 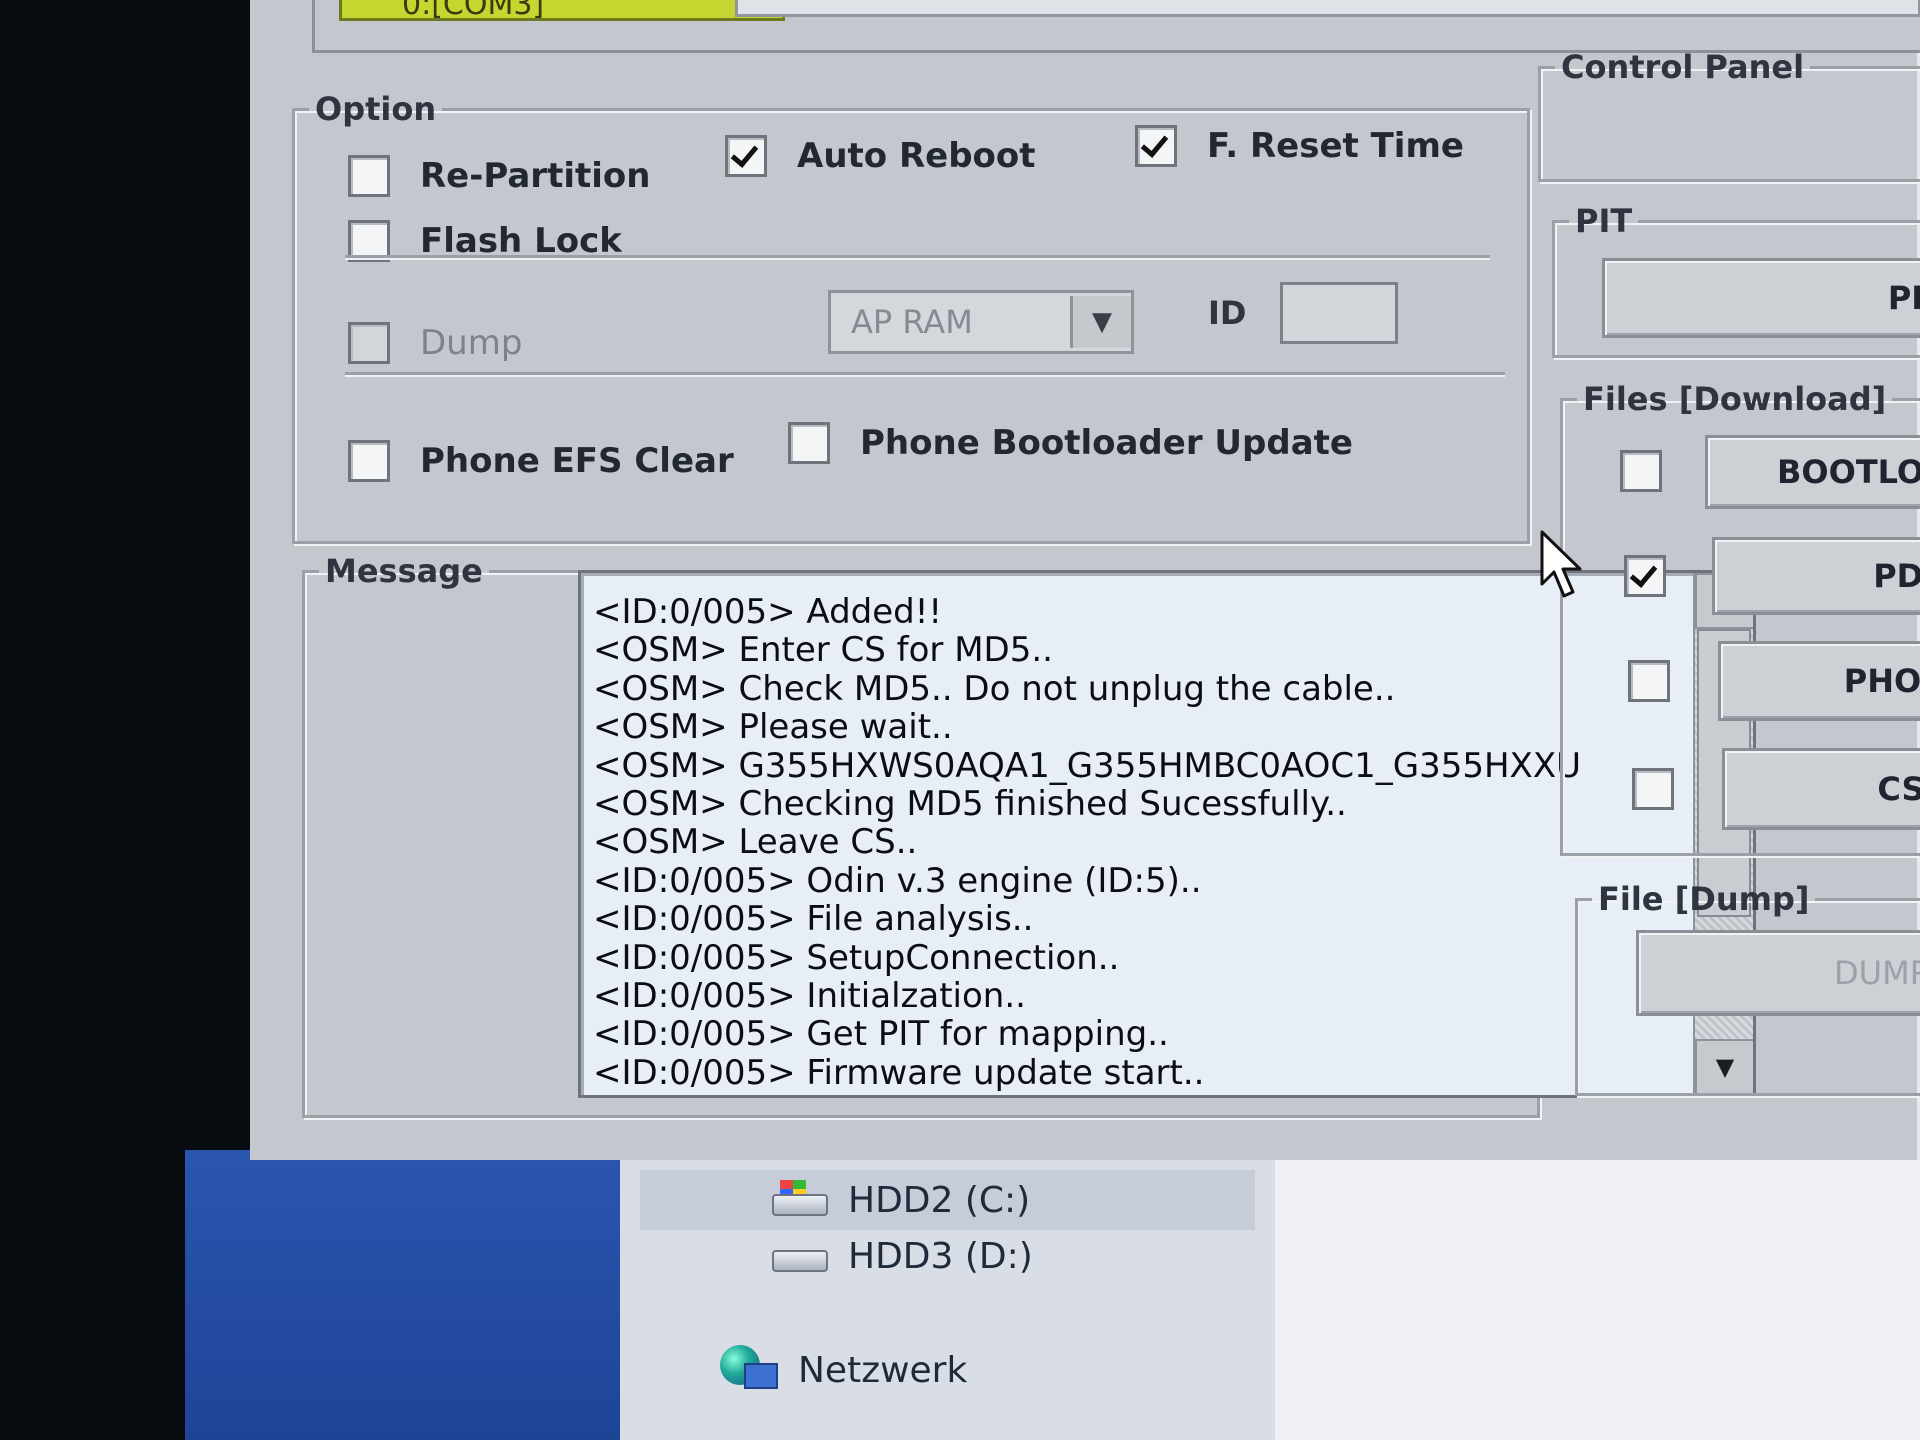 I want to click on file-dump-title: File [Dump], so click(x=1704, y=899).